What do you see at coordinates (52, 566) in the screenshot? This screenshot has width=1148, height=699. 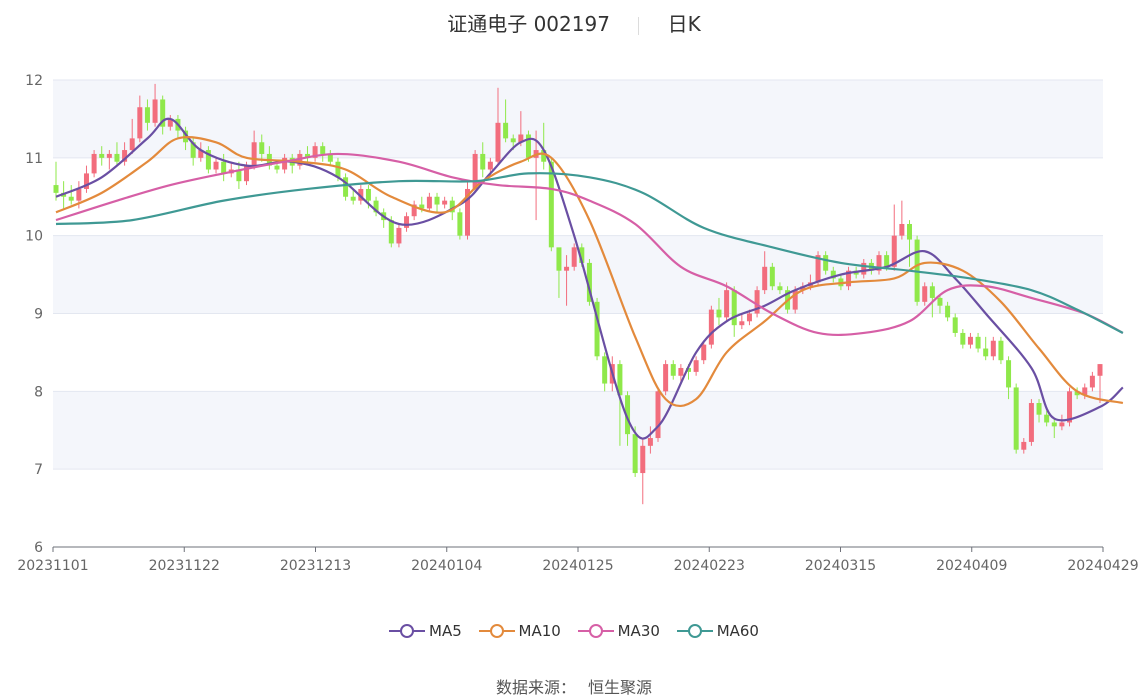 I see `x-tick-label: 20231101` at bounding box center [52, 566].